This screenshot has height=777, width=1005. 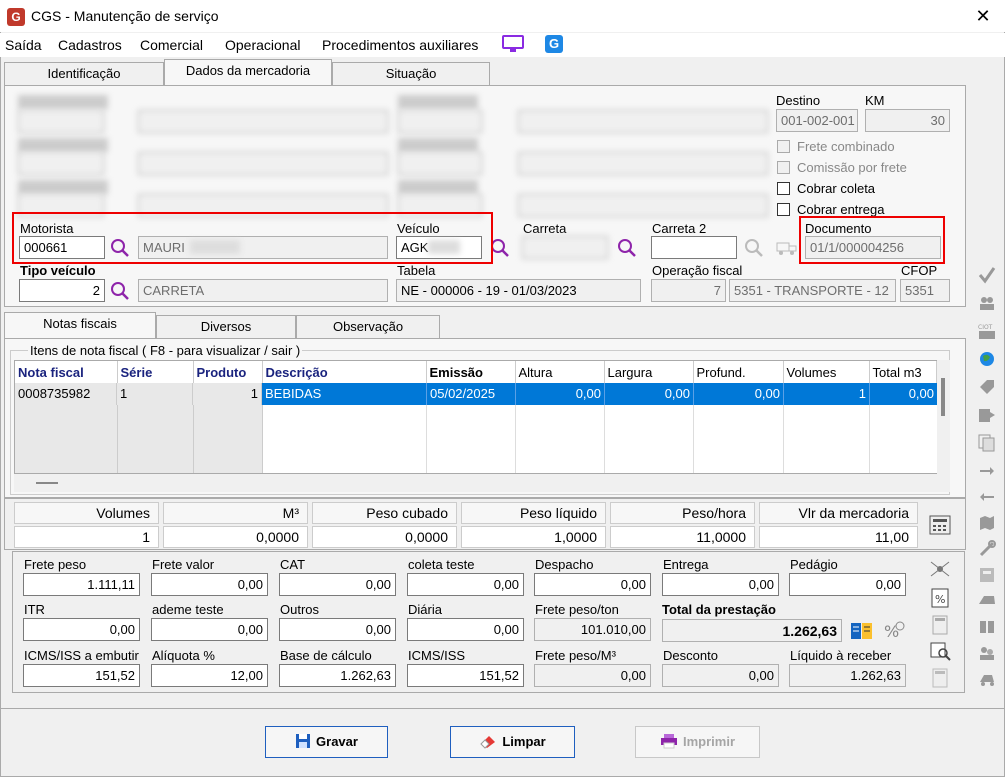 I want to click on print-button: Imprimir, so click(x=697, y=742).